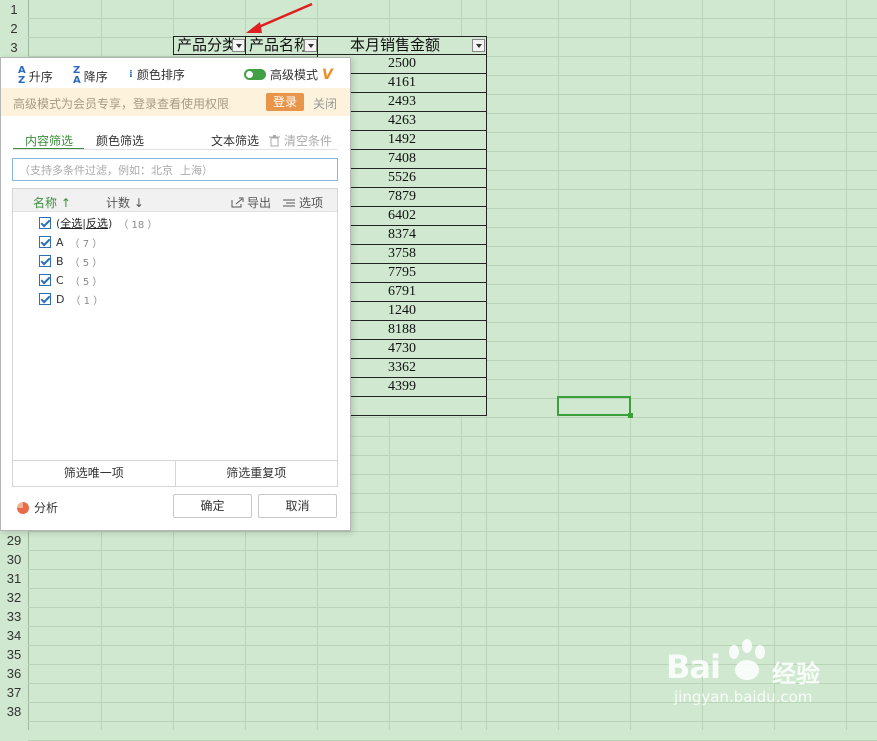  I want to click on advanced-mode-label: 高级模式, so click(294, 75).